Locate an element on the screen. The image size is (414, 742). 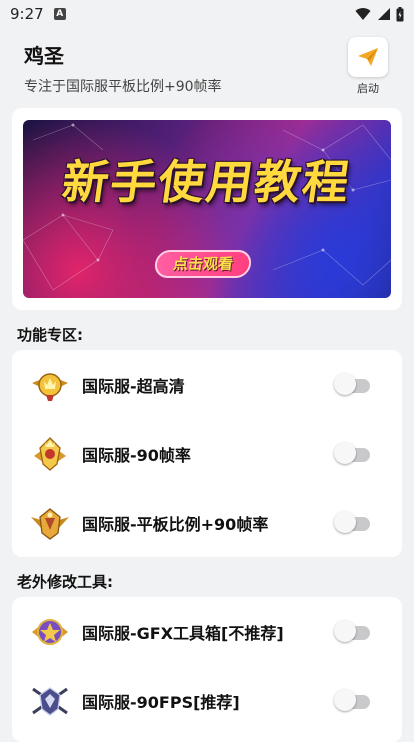
paper-plane-icon is located at coordinates (368, 57).